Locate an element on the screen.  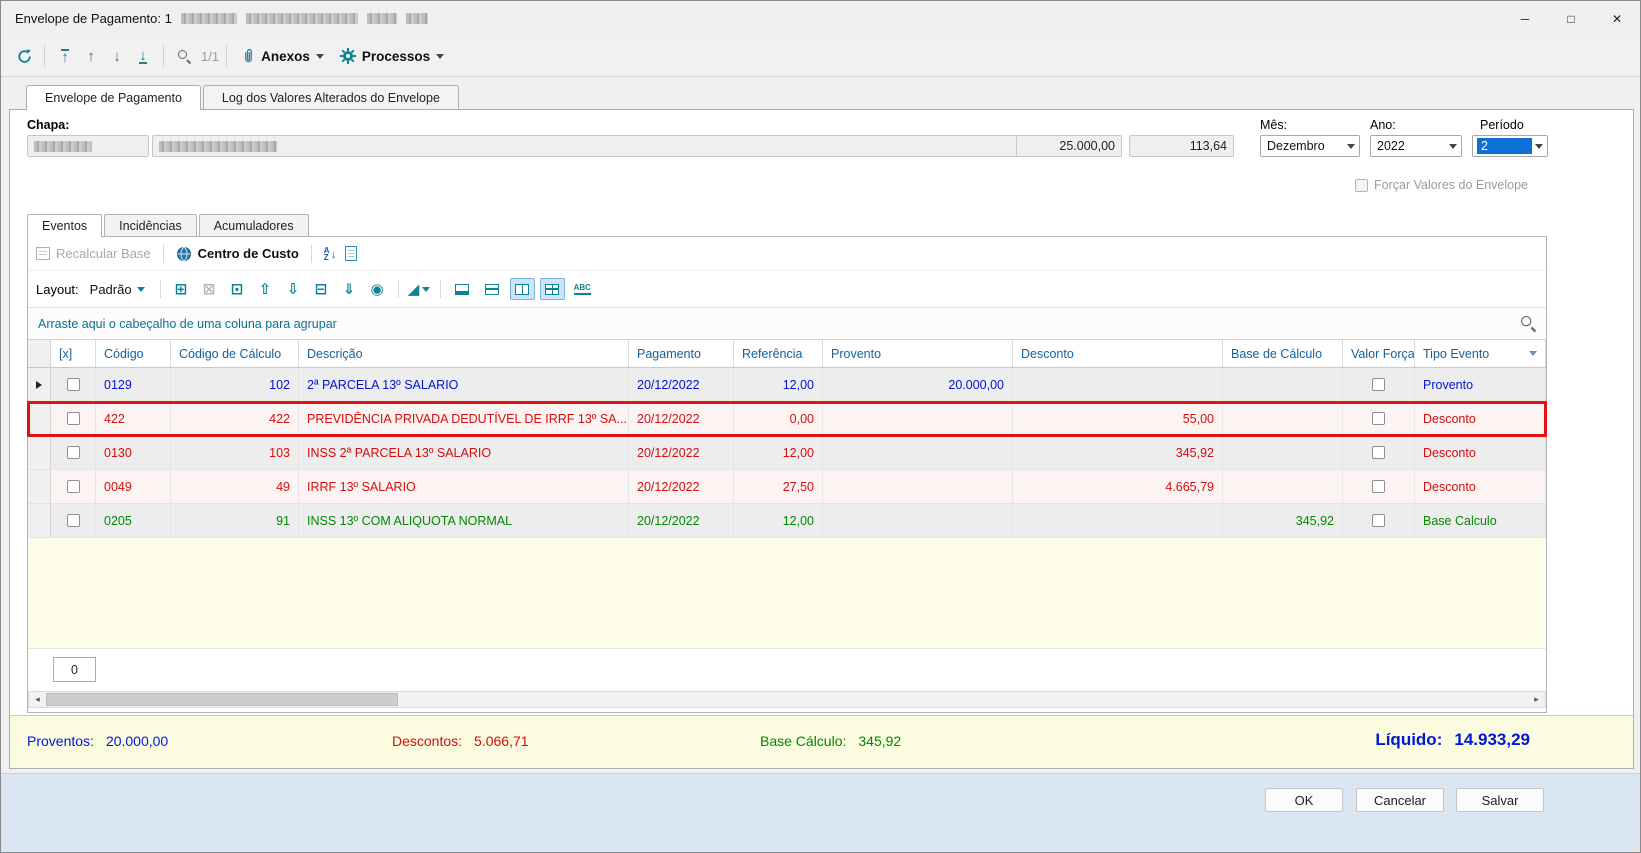
tab-acumuladores: Acumuladores is located at coordinates (253, 225).